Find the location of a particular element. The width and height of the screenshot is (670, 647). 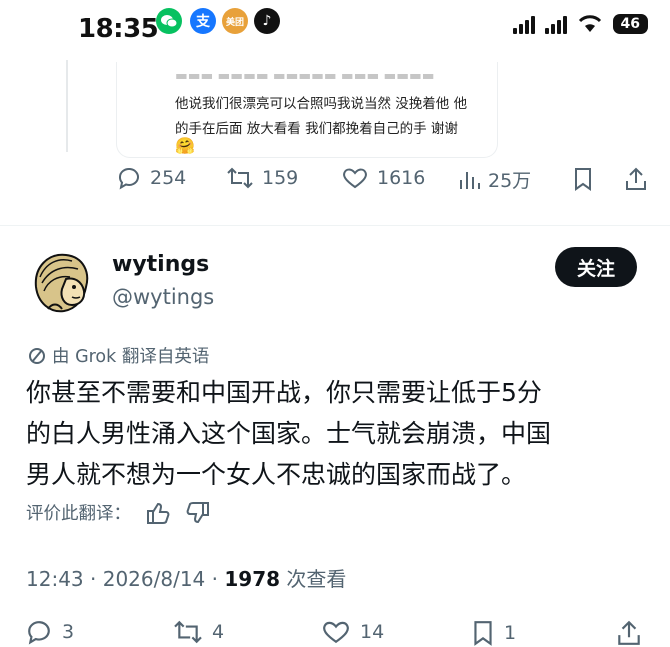

bookmark-button: 1 is located at coordinates (493, 633).